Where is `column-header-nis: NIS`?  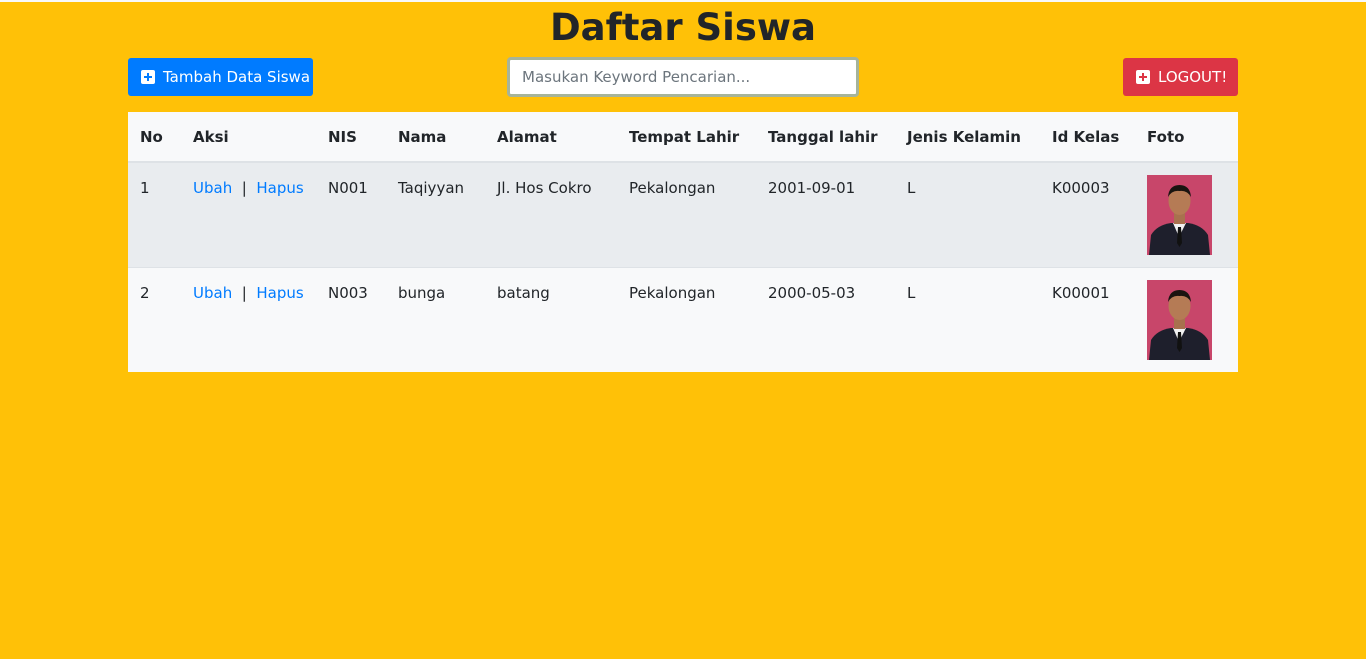 column-header-nis: NIS is located at coordinates (351, 137).